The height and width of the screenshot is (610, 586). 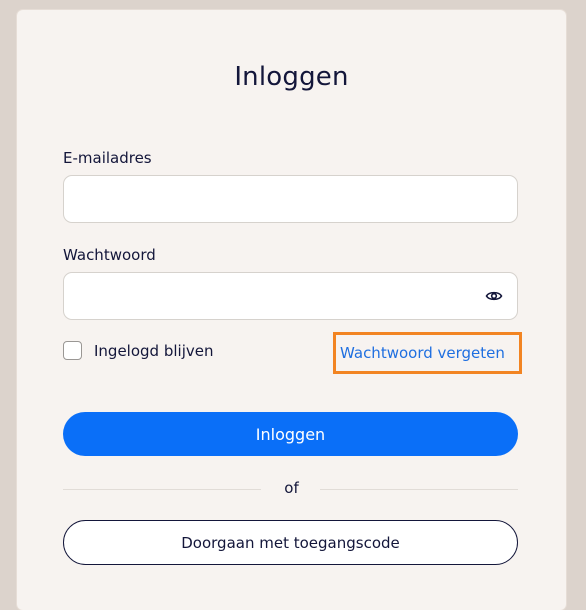 What do you see at coordinates (291, 488) in the screenshot?
I see `divider-text: of` at bounding box center [291, 488].